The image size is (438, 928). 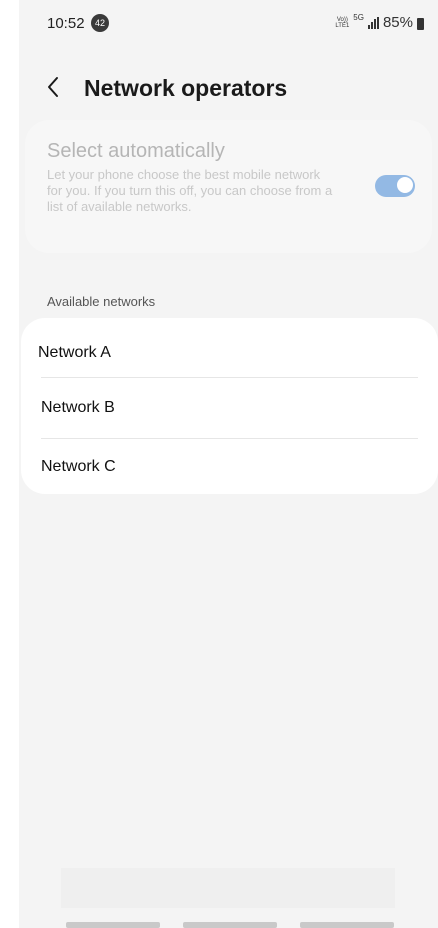 What do you see at coordinates (358, 17) in the screenshot?
I see `network-type-label: 5G` at bounding box center [358, 17].